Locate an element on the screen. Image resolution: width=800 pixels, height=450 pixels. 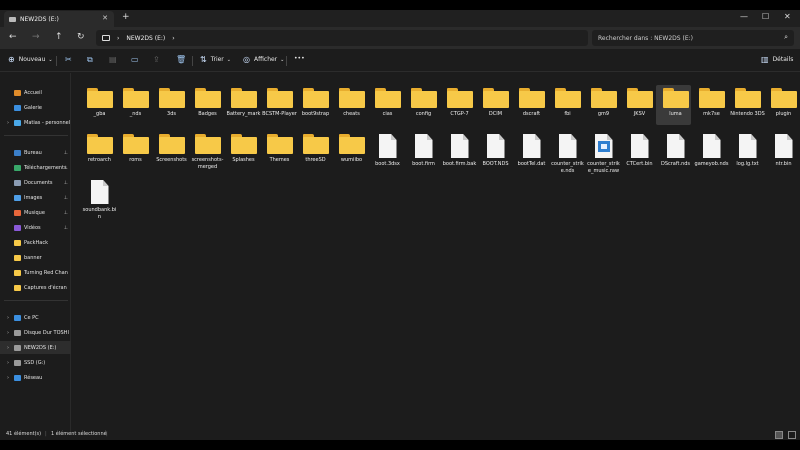
view-button: ◎ Afficher ⌄ is located at coordinates (263, 59).